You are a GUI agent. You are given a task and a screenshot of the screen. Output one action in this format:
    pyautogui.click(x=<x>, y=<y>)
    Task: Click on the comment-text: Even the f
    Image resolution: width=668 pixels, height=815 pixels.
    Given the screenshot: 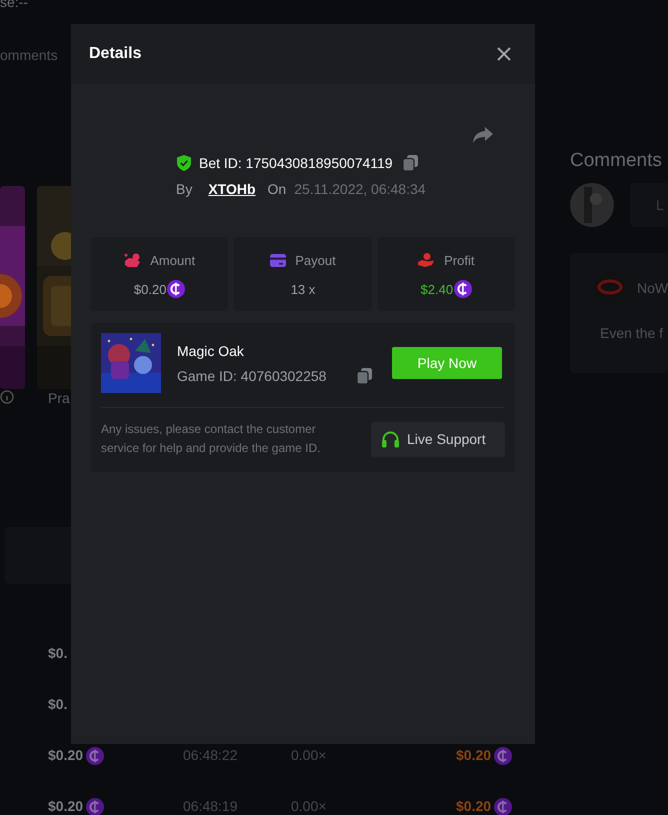 What is the action you would take?
    pyautogui.click(x=632, y=333)
    